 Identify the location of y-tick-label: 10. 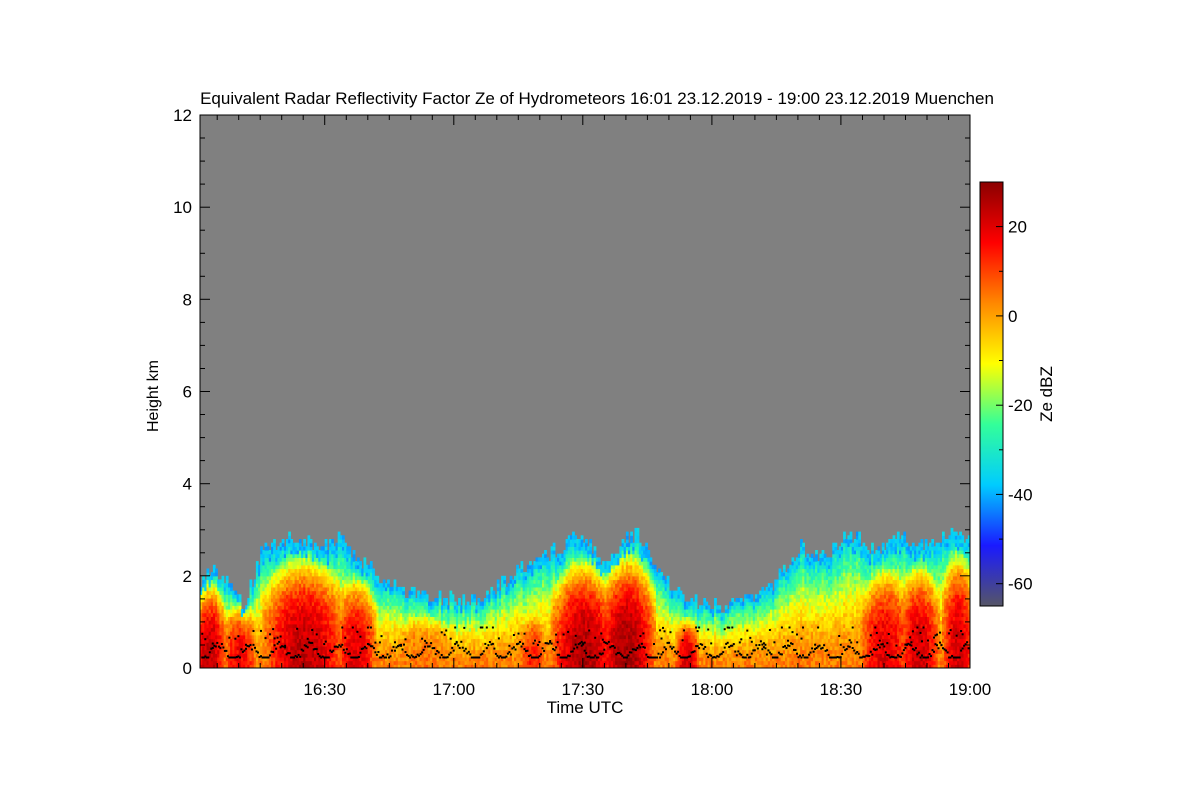
(182, 207).